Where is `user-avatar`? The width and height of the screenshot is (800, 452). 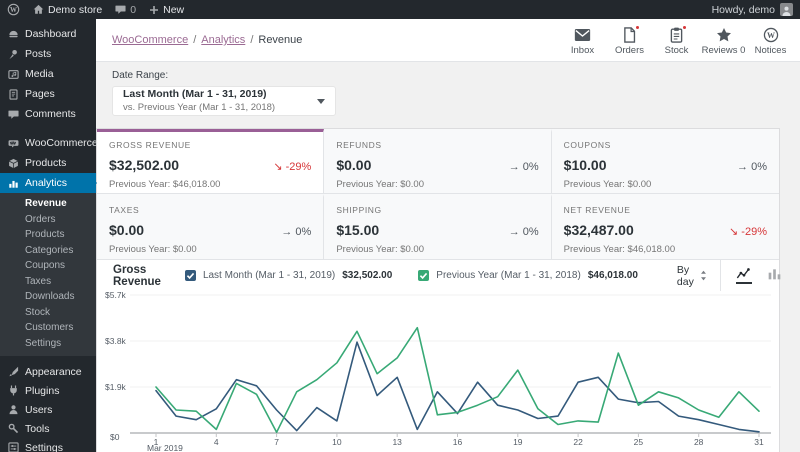
user-avatar is located at coordinates (786, 9).